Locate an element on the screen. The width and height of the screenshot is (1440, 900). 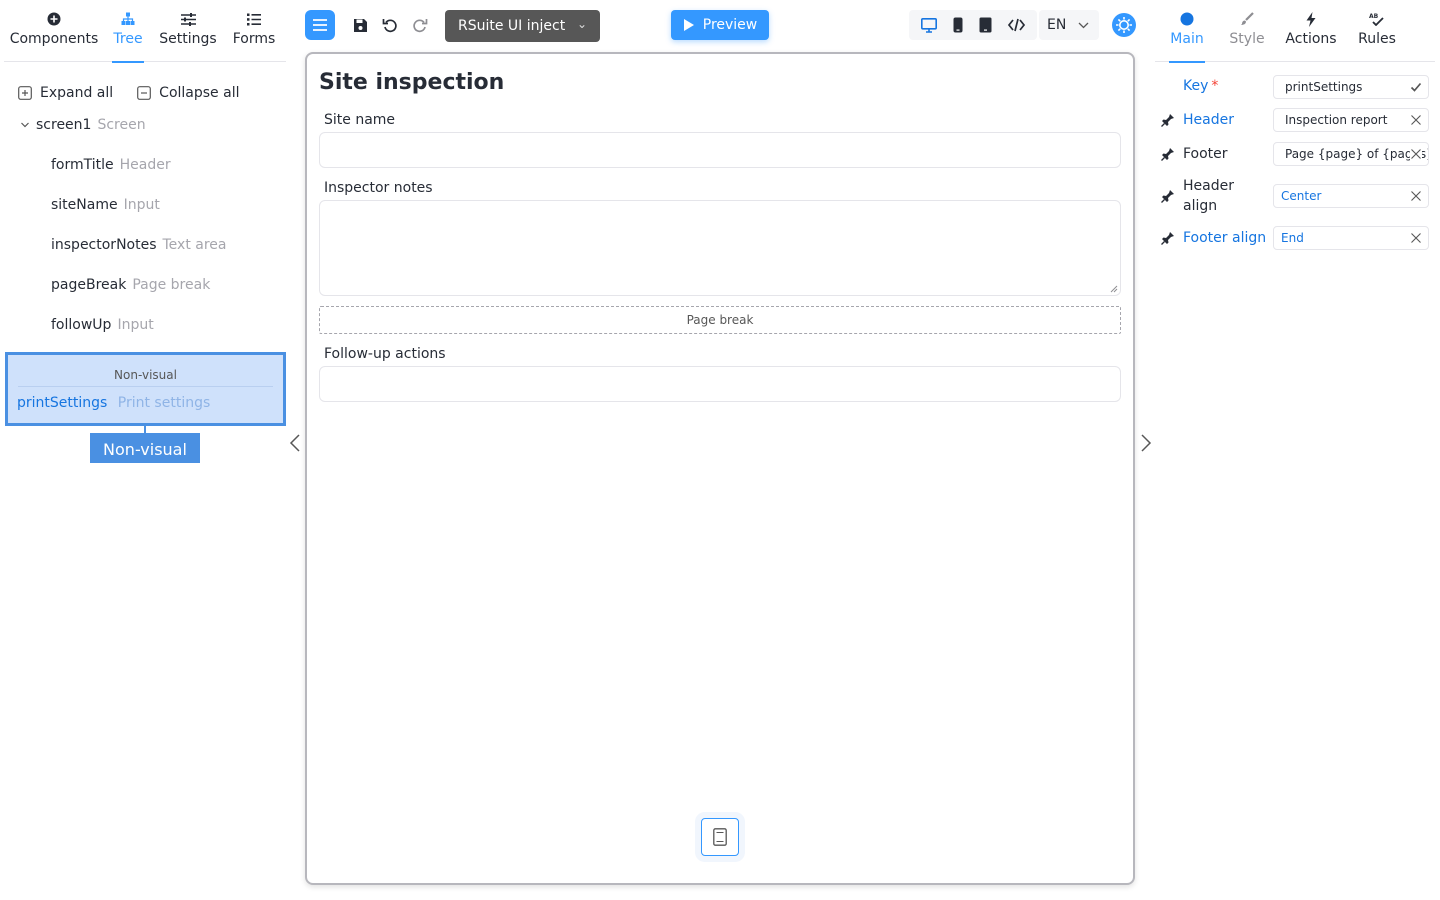
prop-footer-label: Footer is located at coordinates (1205, 154).